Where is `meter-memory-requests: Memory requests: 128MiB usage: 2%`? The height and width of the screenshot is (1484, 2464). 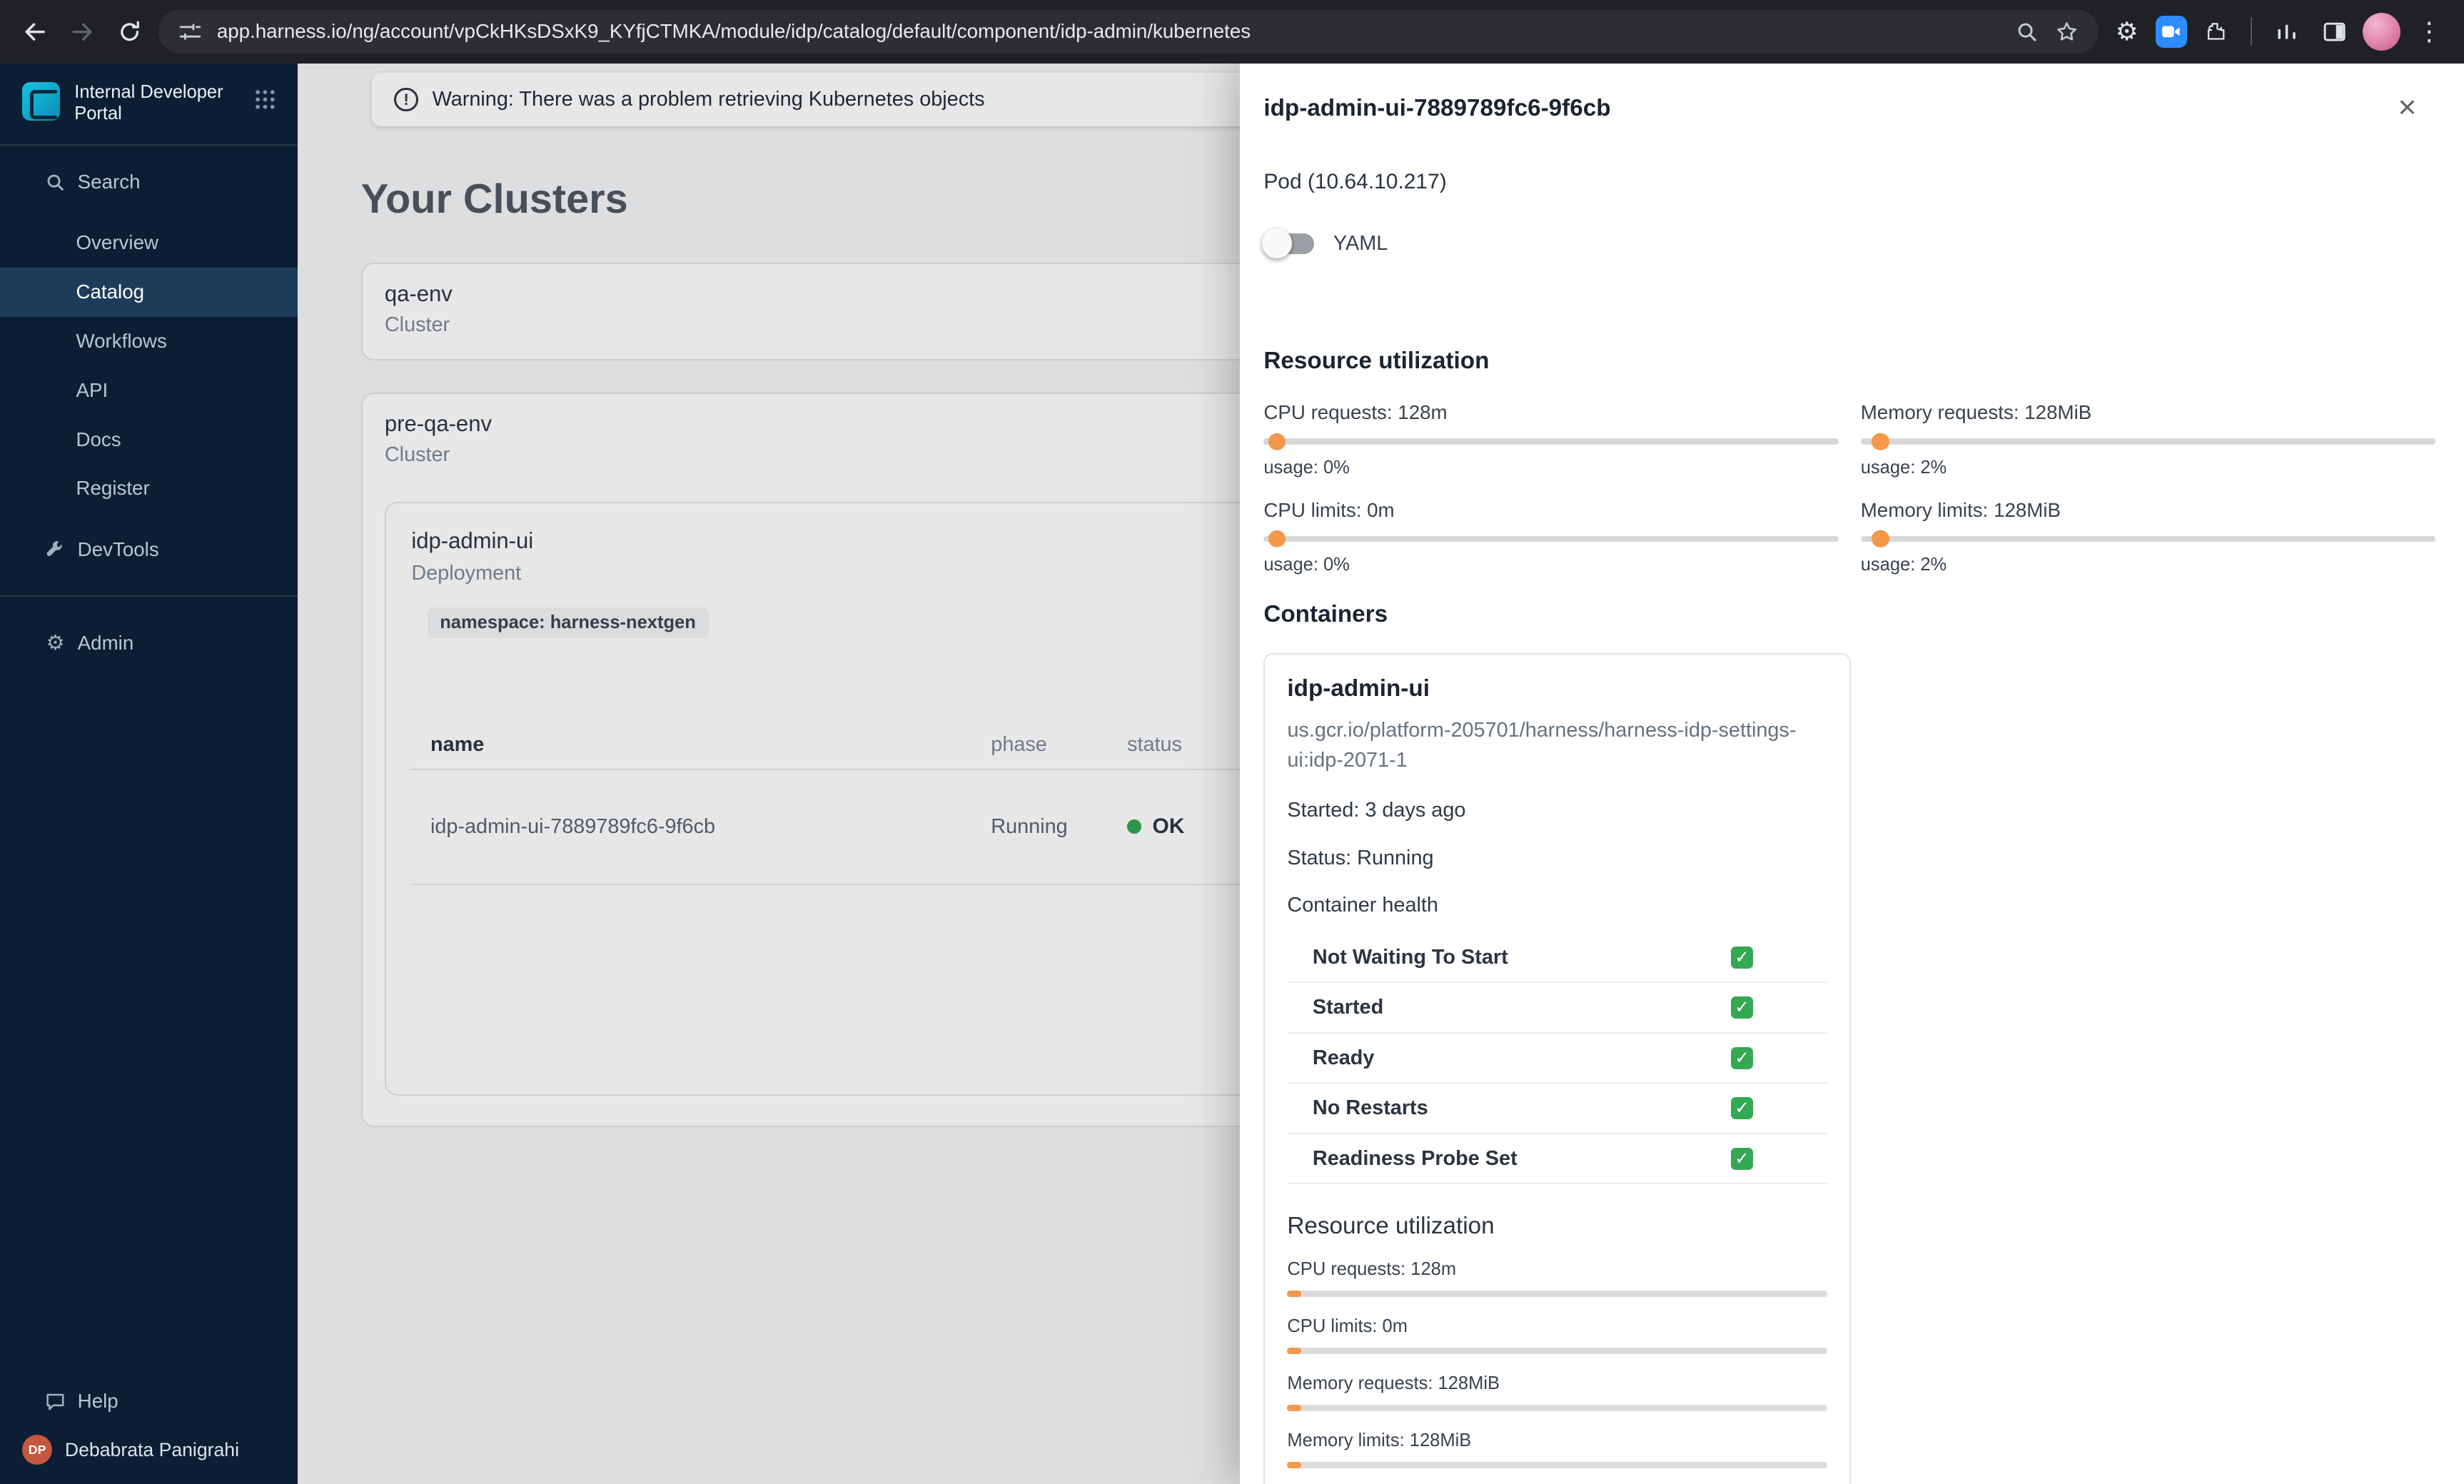 meter-memory-requests: Memory requests: 128MiB usage: 2% is located at coordinates (2148, 439).